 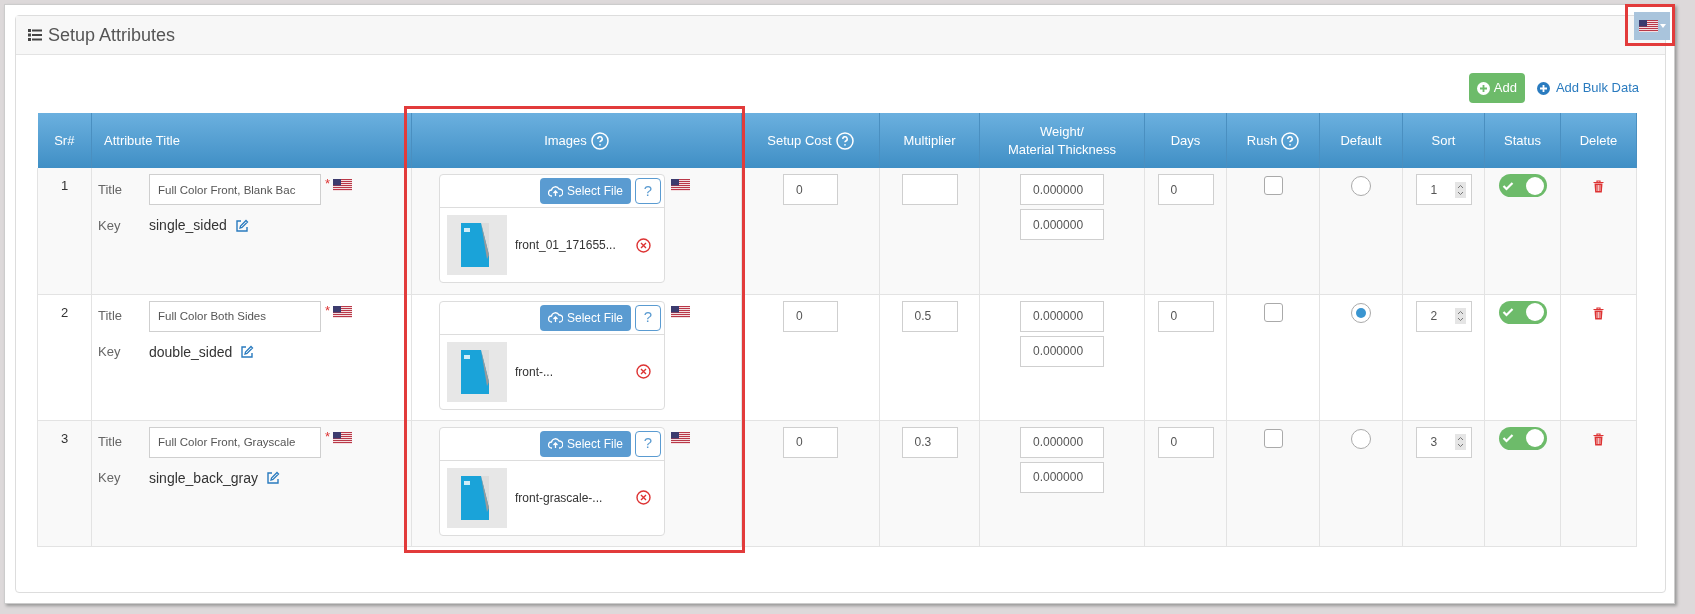 What do you see at coordinates (64, 438) in the screenshot?
I see `row-number: 3` at bounding box center [64, 438].